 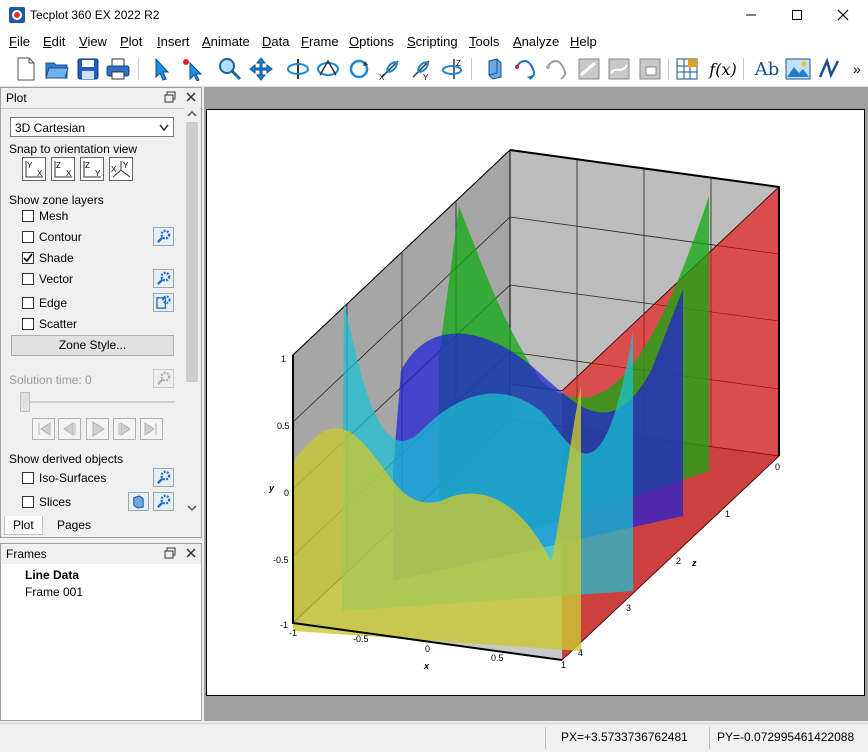 What do you see at coordinates (28, 478) in the screenshot?
I see `iso-surfaces-checkbox` at bounding box center [28, 478].